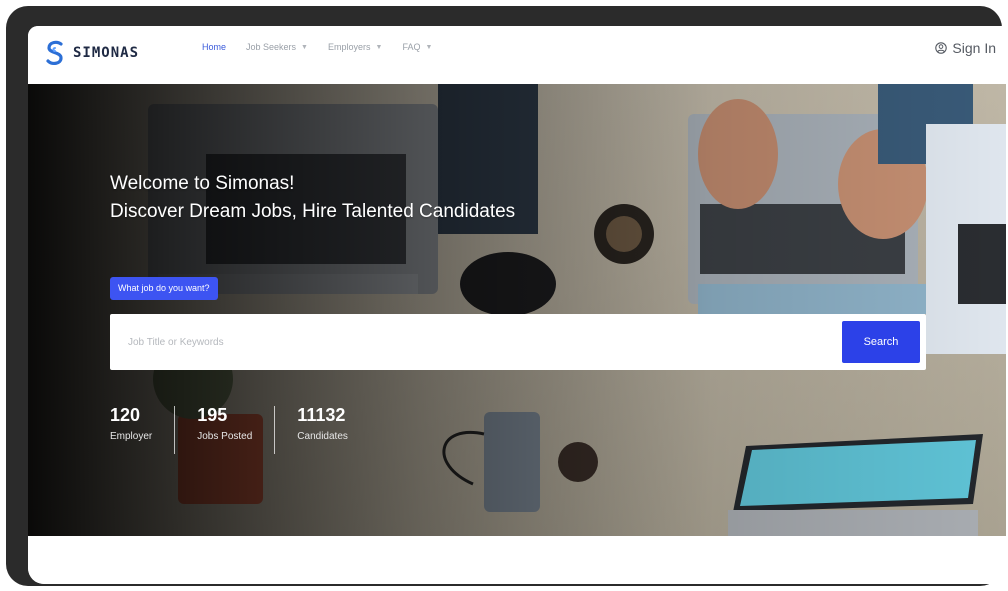 This screenshot has height=591, width=1008. What do you see at coordinates (349, 47) in the screenshot?
I see `nav-item-label: Employers` at bounding box center [349, 47].